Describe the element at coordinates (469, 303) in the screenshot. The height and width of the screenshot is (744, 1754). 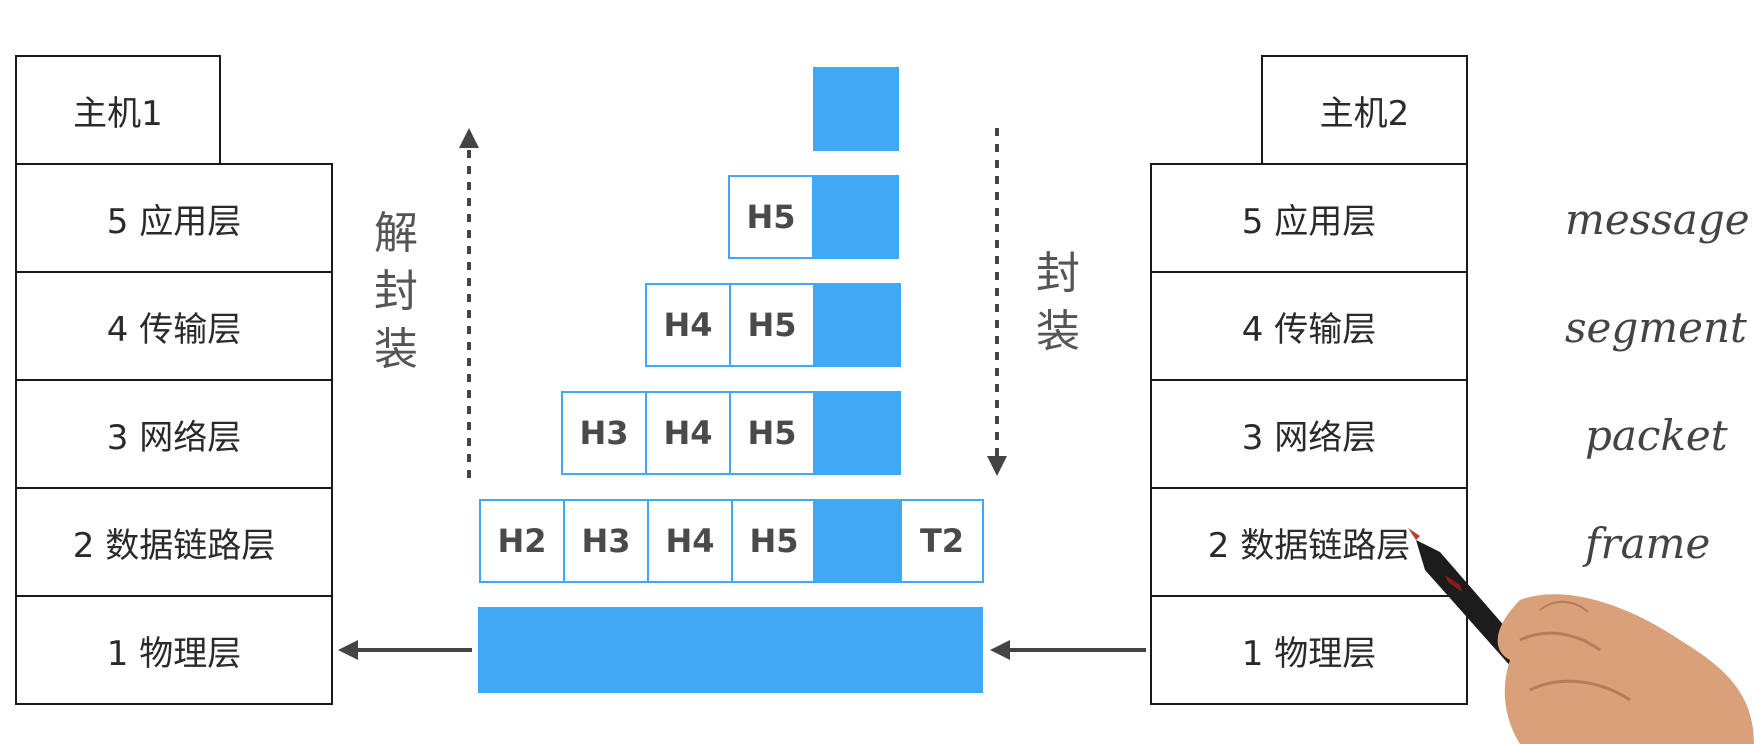
I see `decapsulate-arrow` at that location.